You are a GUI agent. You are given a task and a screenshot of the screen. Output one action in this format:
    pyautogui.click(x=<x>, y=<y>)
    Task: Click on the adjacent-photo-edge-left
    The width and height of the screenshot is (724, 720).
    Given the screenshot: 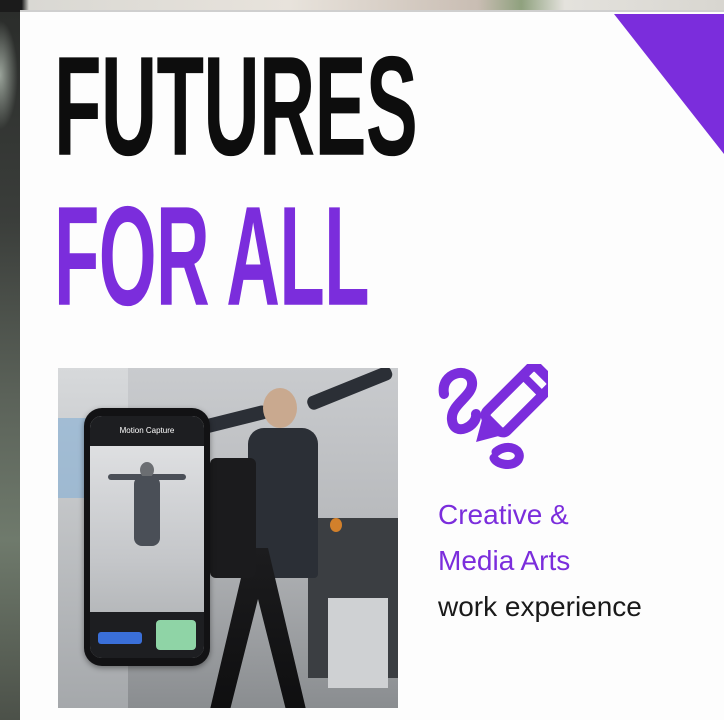 What is the action you would take?
    pyautogui.click(x=10, y=360)
    